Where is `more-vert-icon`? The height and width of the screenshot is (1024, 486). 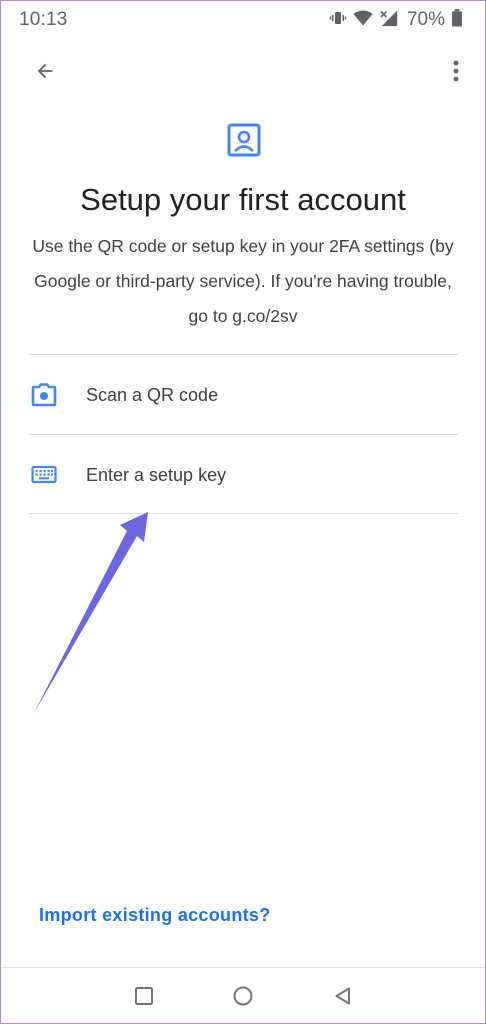 more-vert-icon is located at coordinates (456, 71).